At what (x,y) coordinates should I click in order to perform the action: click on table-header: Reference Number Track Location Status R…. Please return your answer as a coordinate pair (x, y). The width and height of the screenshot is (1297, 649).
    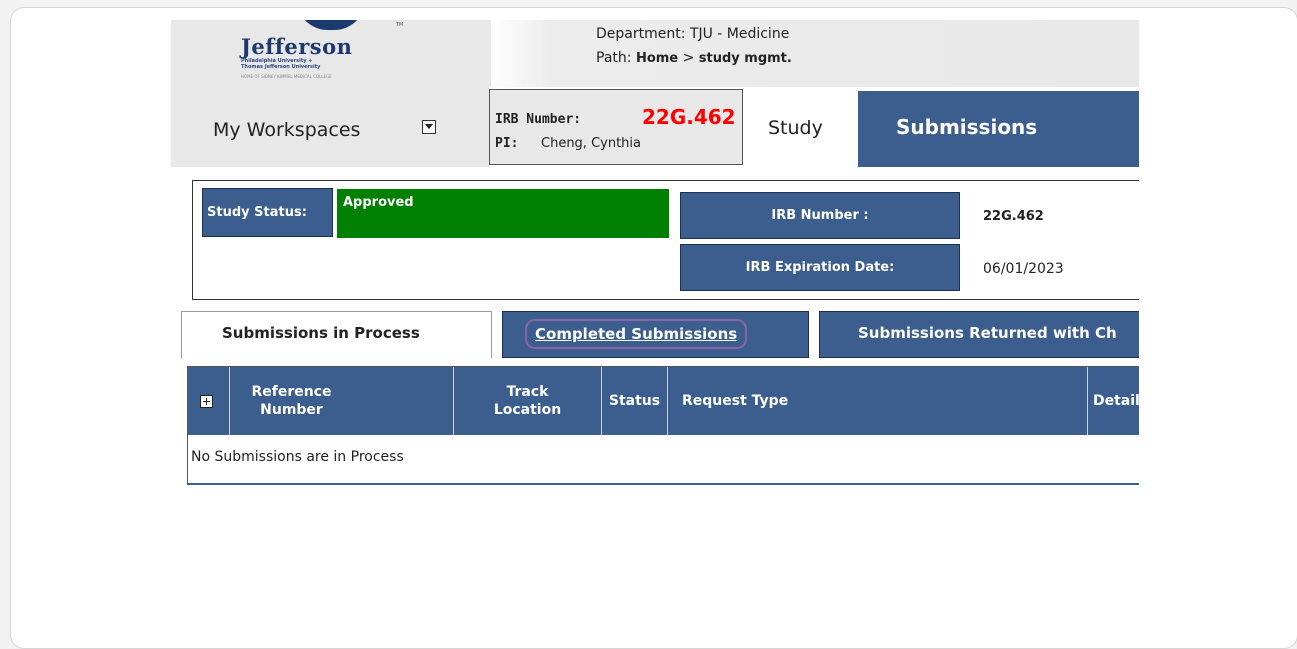
    Looking at the image, I should click on (663, 401).